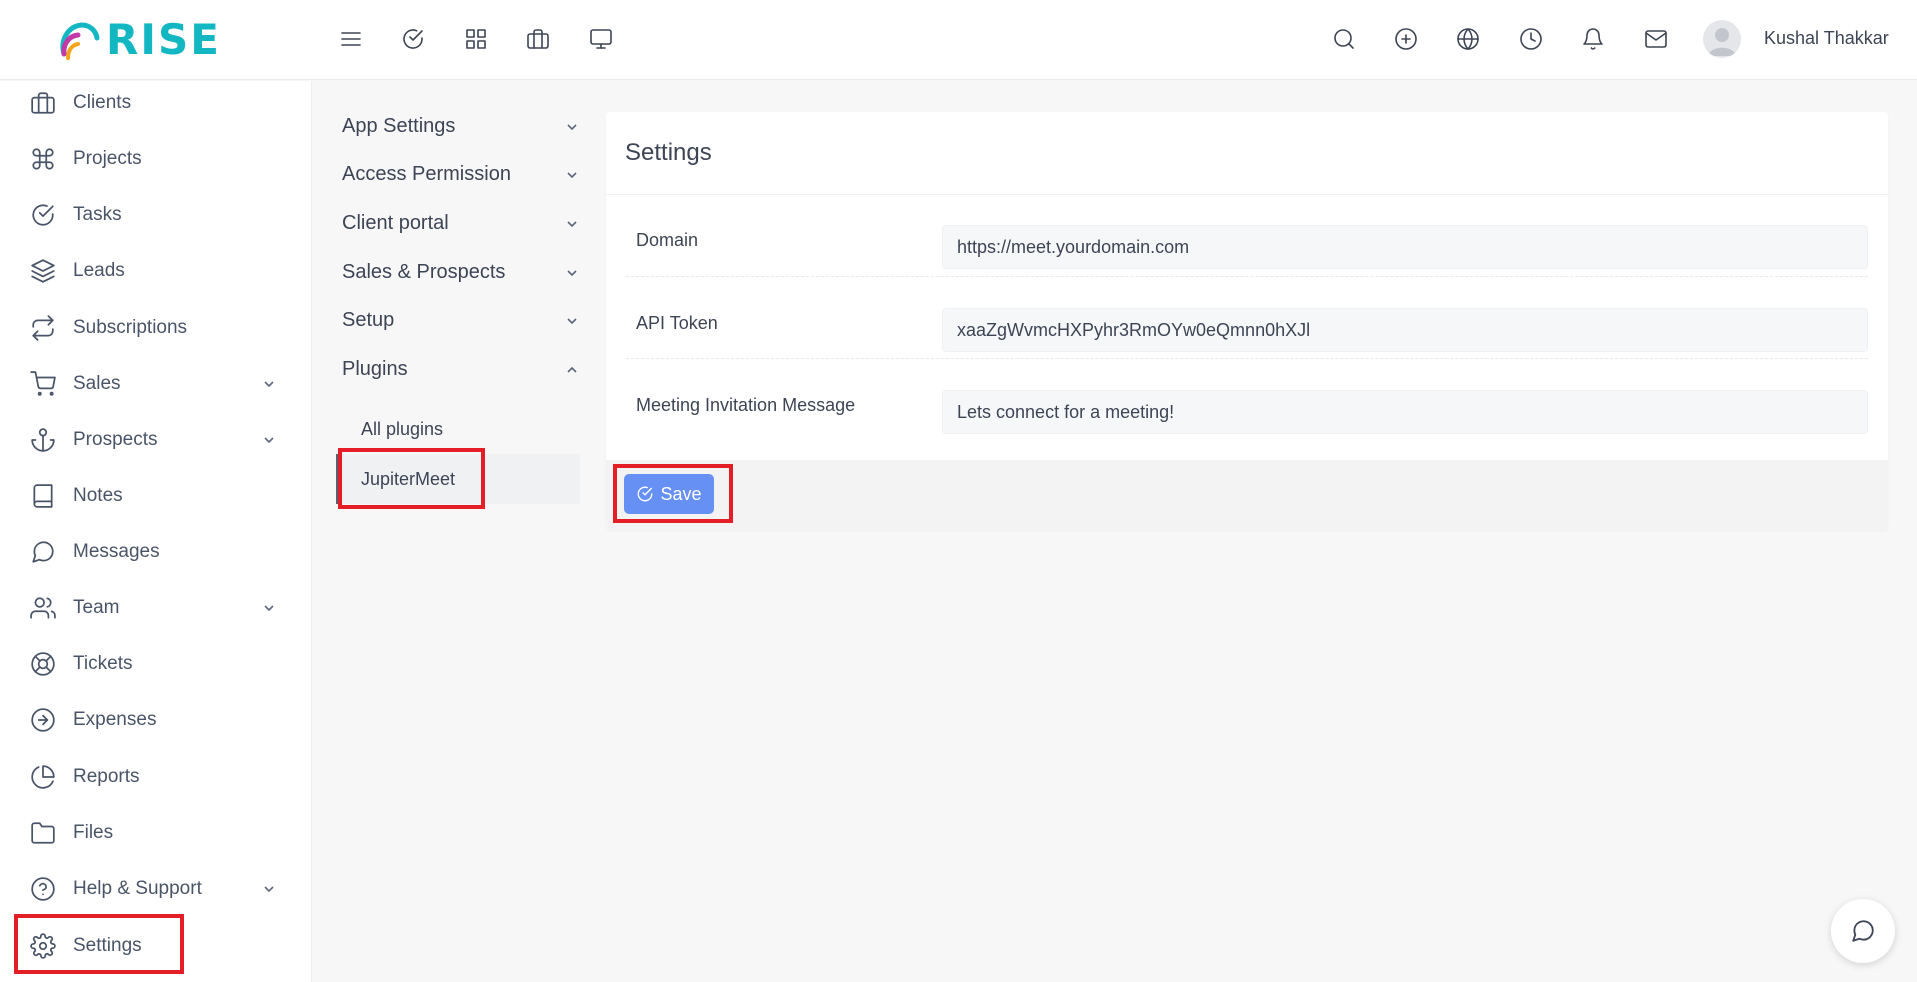 The width and height of the screenshot is (1917, 982). I want to click on sidebar-item-label: Reports, so click(106, 776).